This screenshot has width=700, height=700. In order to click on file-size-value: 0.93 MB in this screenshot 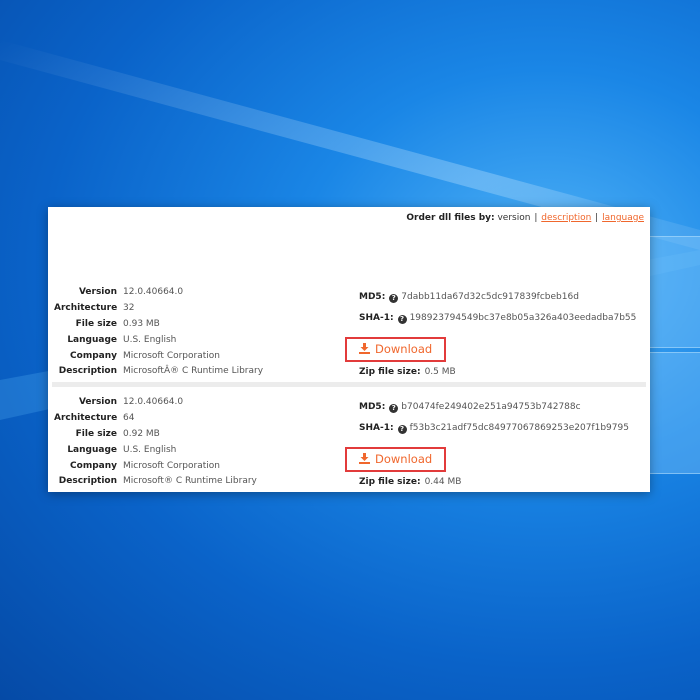, I will do `click(141, 323)`.